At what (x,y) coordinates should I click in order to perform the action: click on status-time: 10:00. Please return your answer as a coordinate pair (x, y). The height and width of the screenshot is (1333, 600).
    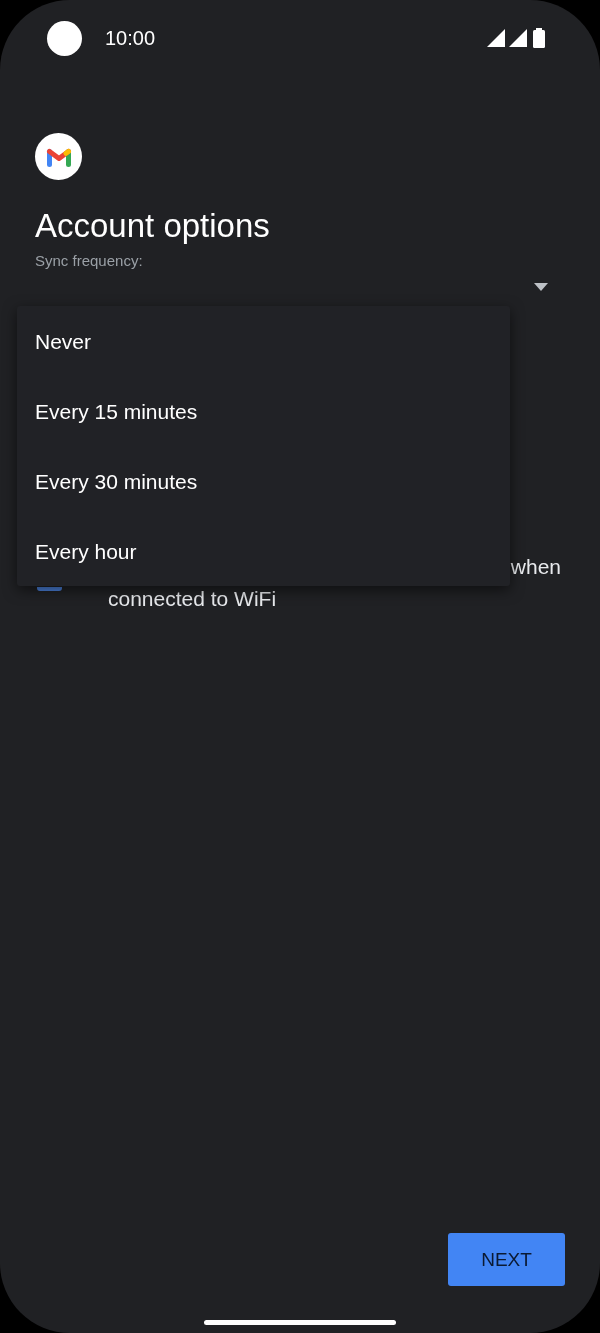
    Looking at the image, I should click on (131, 38).